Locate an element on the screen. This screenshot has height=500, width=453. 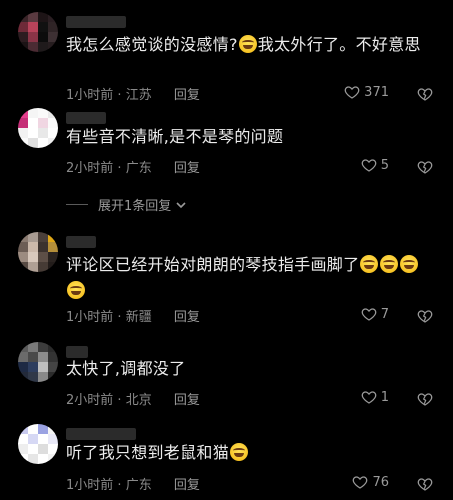
like-button: 1 is located at coordinates (375, 397).